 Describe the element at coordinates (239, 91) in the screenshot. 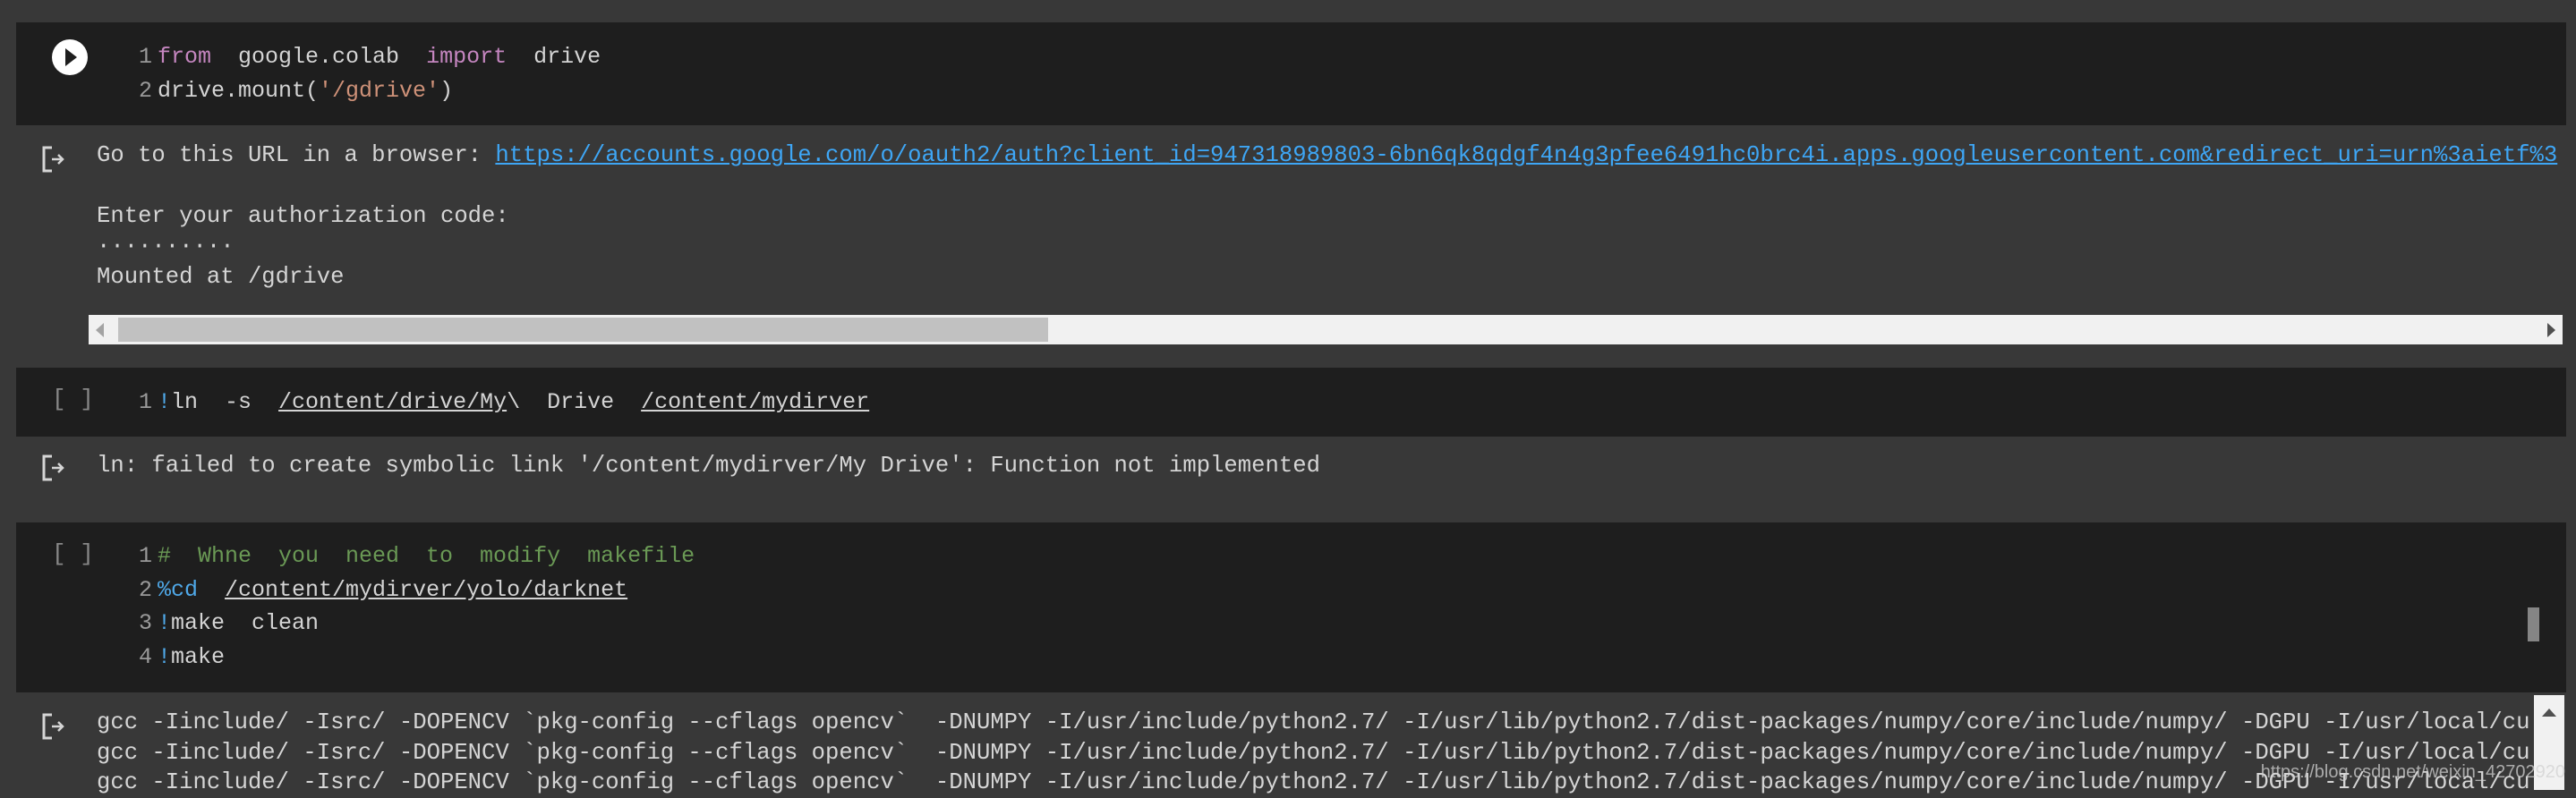

I see `code-token: drive.mount(` at that location.